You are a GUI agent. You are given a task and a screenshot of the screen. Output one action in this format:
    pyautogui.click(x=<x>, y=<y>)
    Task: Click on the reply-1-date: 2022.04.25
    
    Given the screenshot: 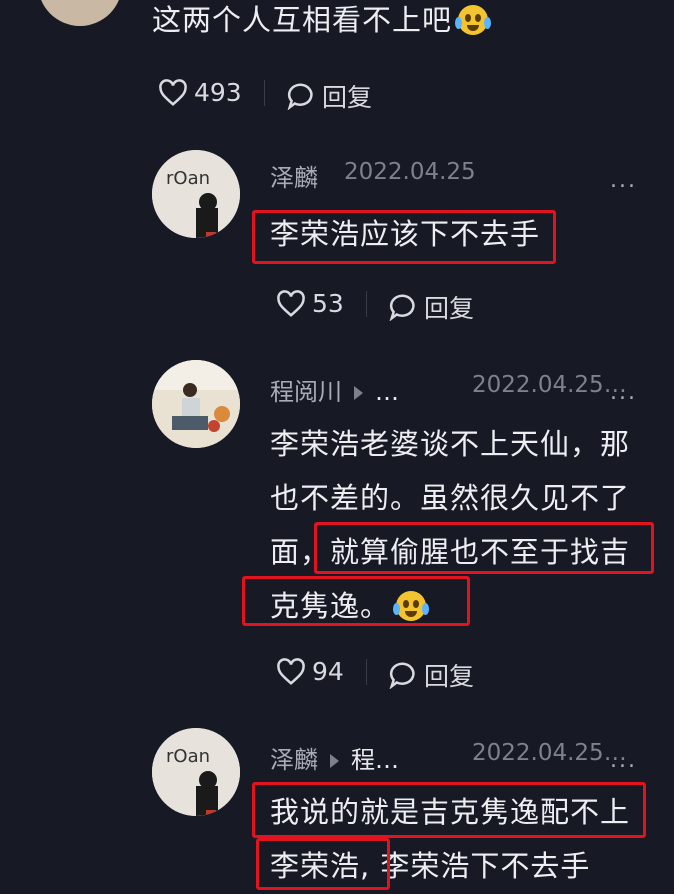 What is the action you would take?
    pyautogui.click(x=410, y=172)
    